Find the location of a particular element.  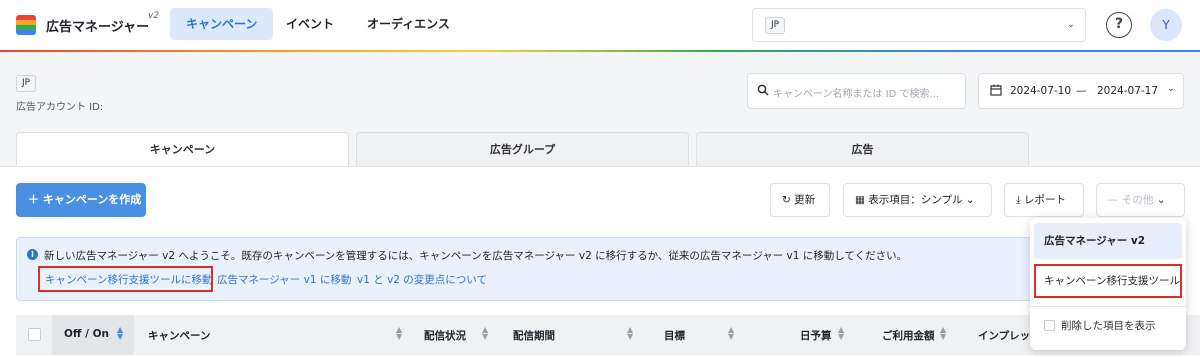

app-version: v2 is located at coordinates (154, 16).